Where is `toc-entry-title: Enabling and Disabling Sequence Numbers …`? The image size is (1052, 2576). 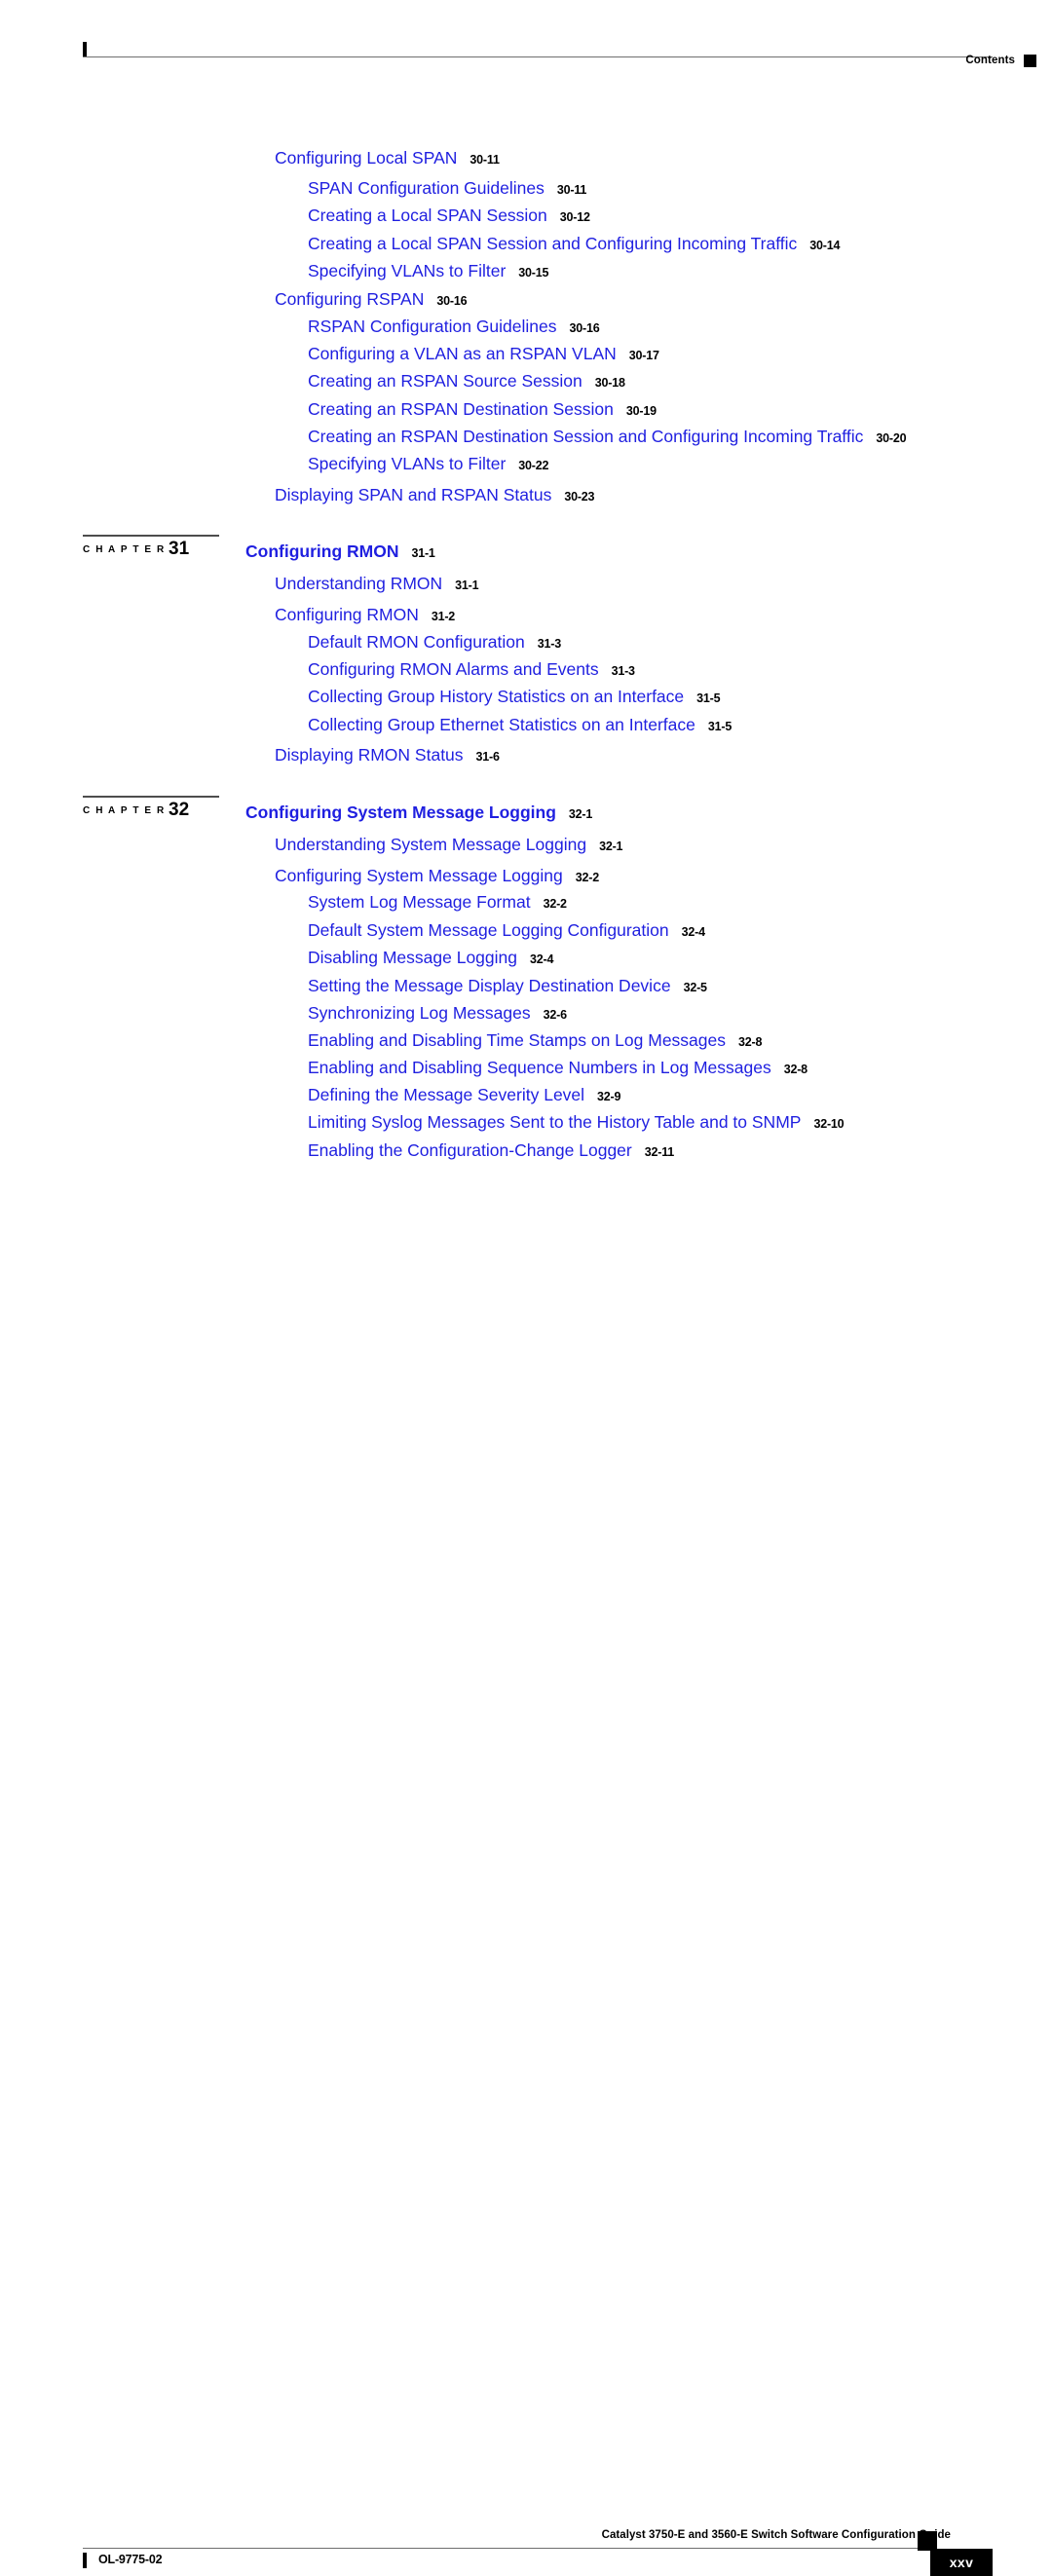
toc-entry-title: Enabling and Disabling Sequence Numbers … is located at coordinates (539, 1067).